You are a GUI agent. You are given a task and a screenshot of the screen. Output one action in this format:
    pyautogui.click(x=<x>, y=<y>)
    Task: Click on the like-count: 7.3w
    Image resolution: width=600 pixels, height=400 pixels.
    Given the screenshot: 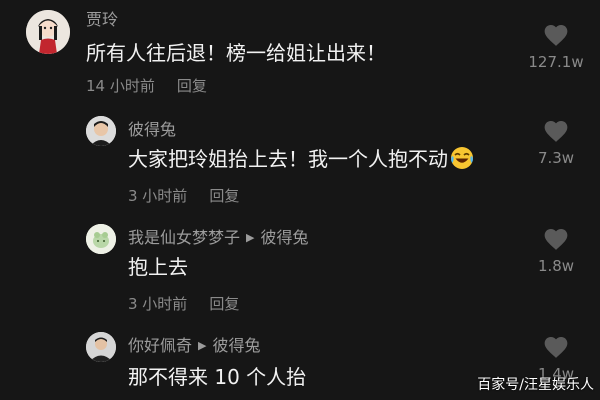 What is the action you would take?
    pyautogui.click(x=556, y=158)
    